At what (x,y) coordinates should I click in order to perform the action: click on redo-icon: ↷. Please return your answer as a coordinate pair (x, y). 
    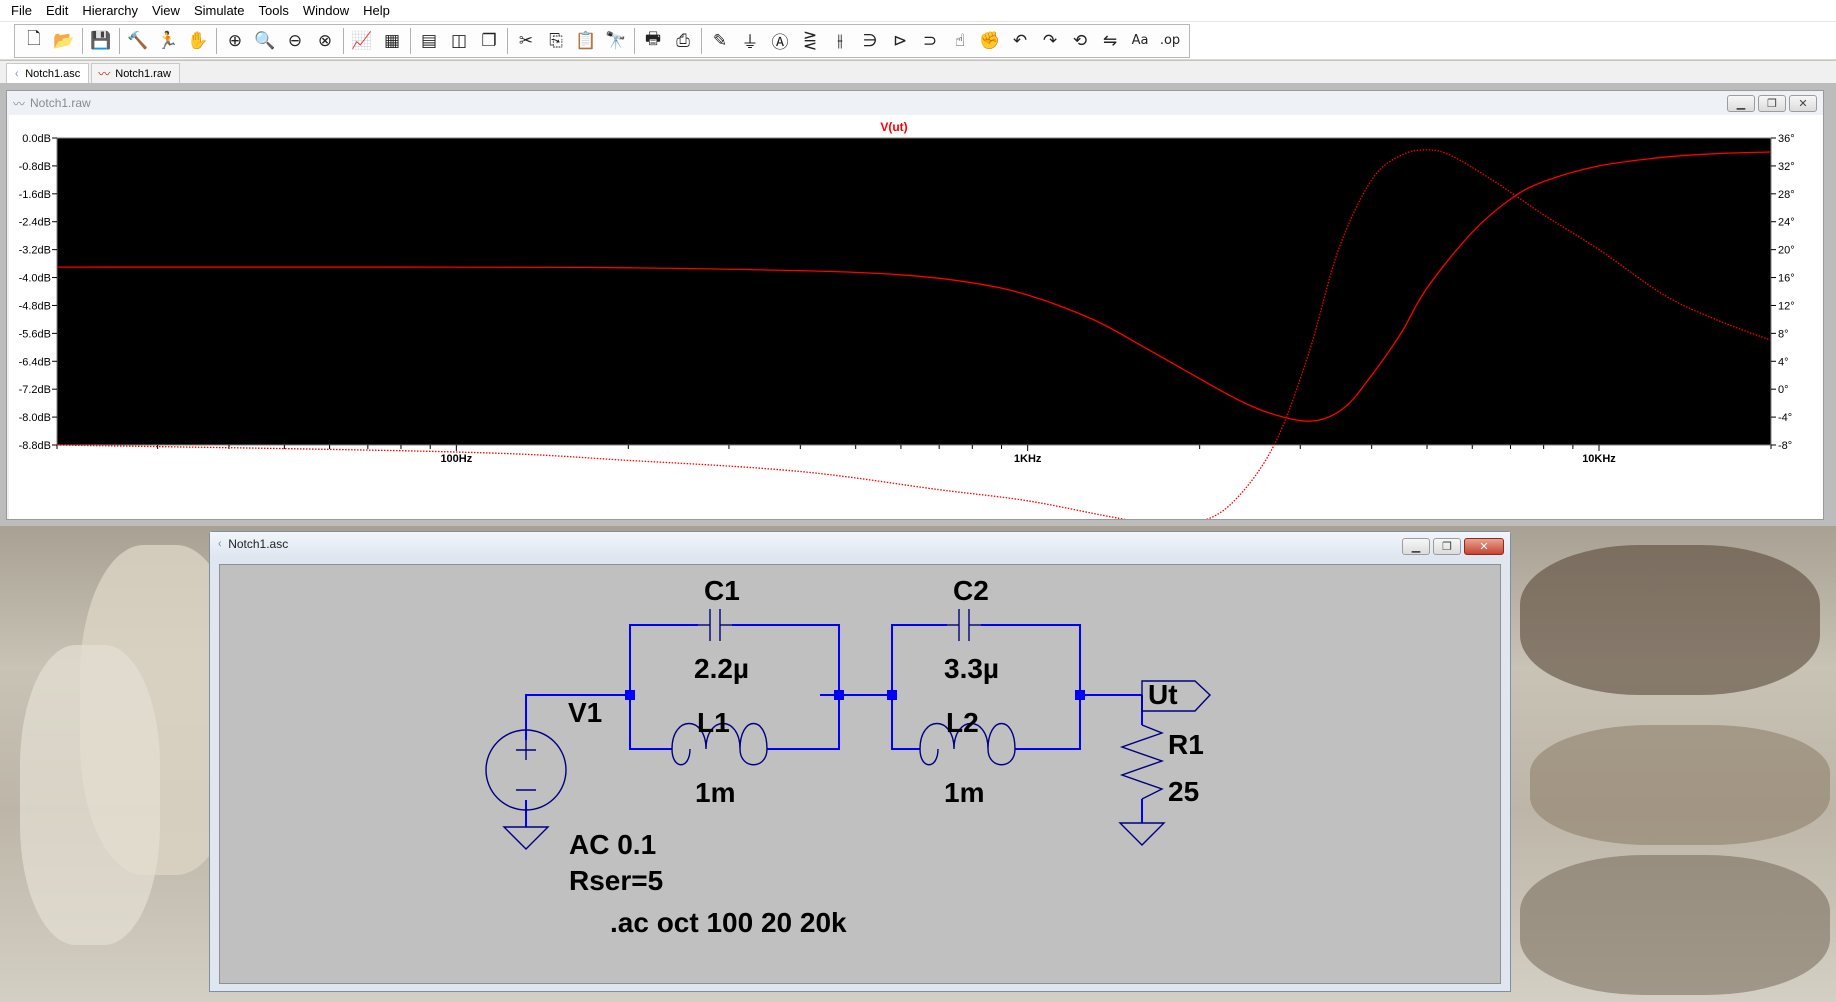
    Looking at the image, I should click on (1050, 40).